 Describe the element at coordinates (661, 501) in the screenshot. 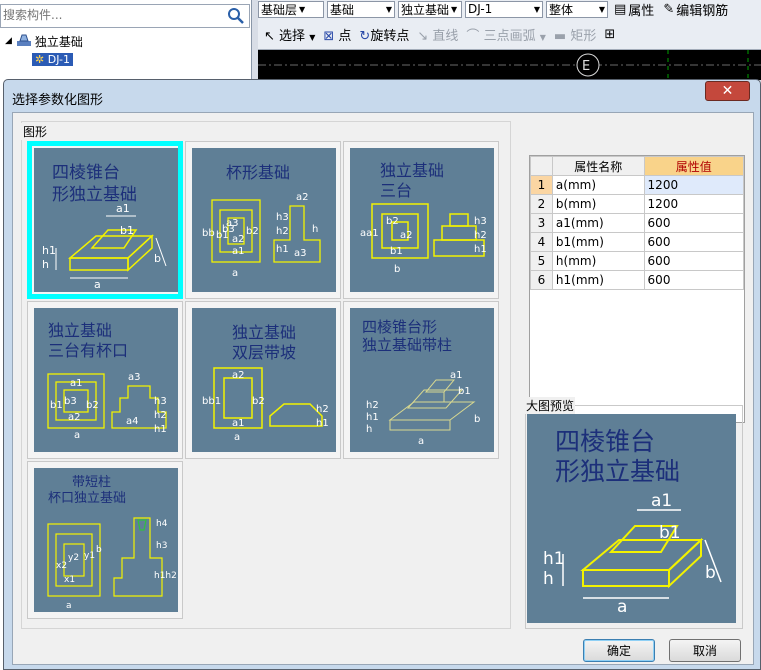

I see `preview-dim-a1: a1` at that location.